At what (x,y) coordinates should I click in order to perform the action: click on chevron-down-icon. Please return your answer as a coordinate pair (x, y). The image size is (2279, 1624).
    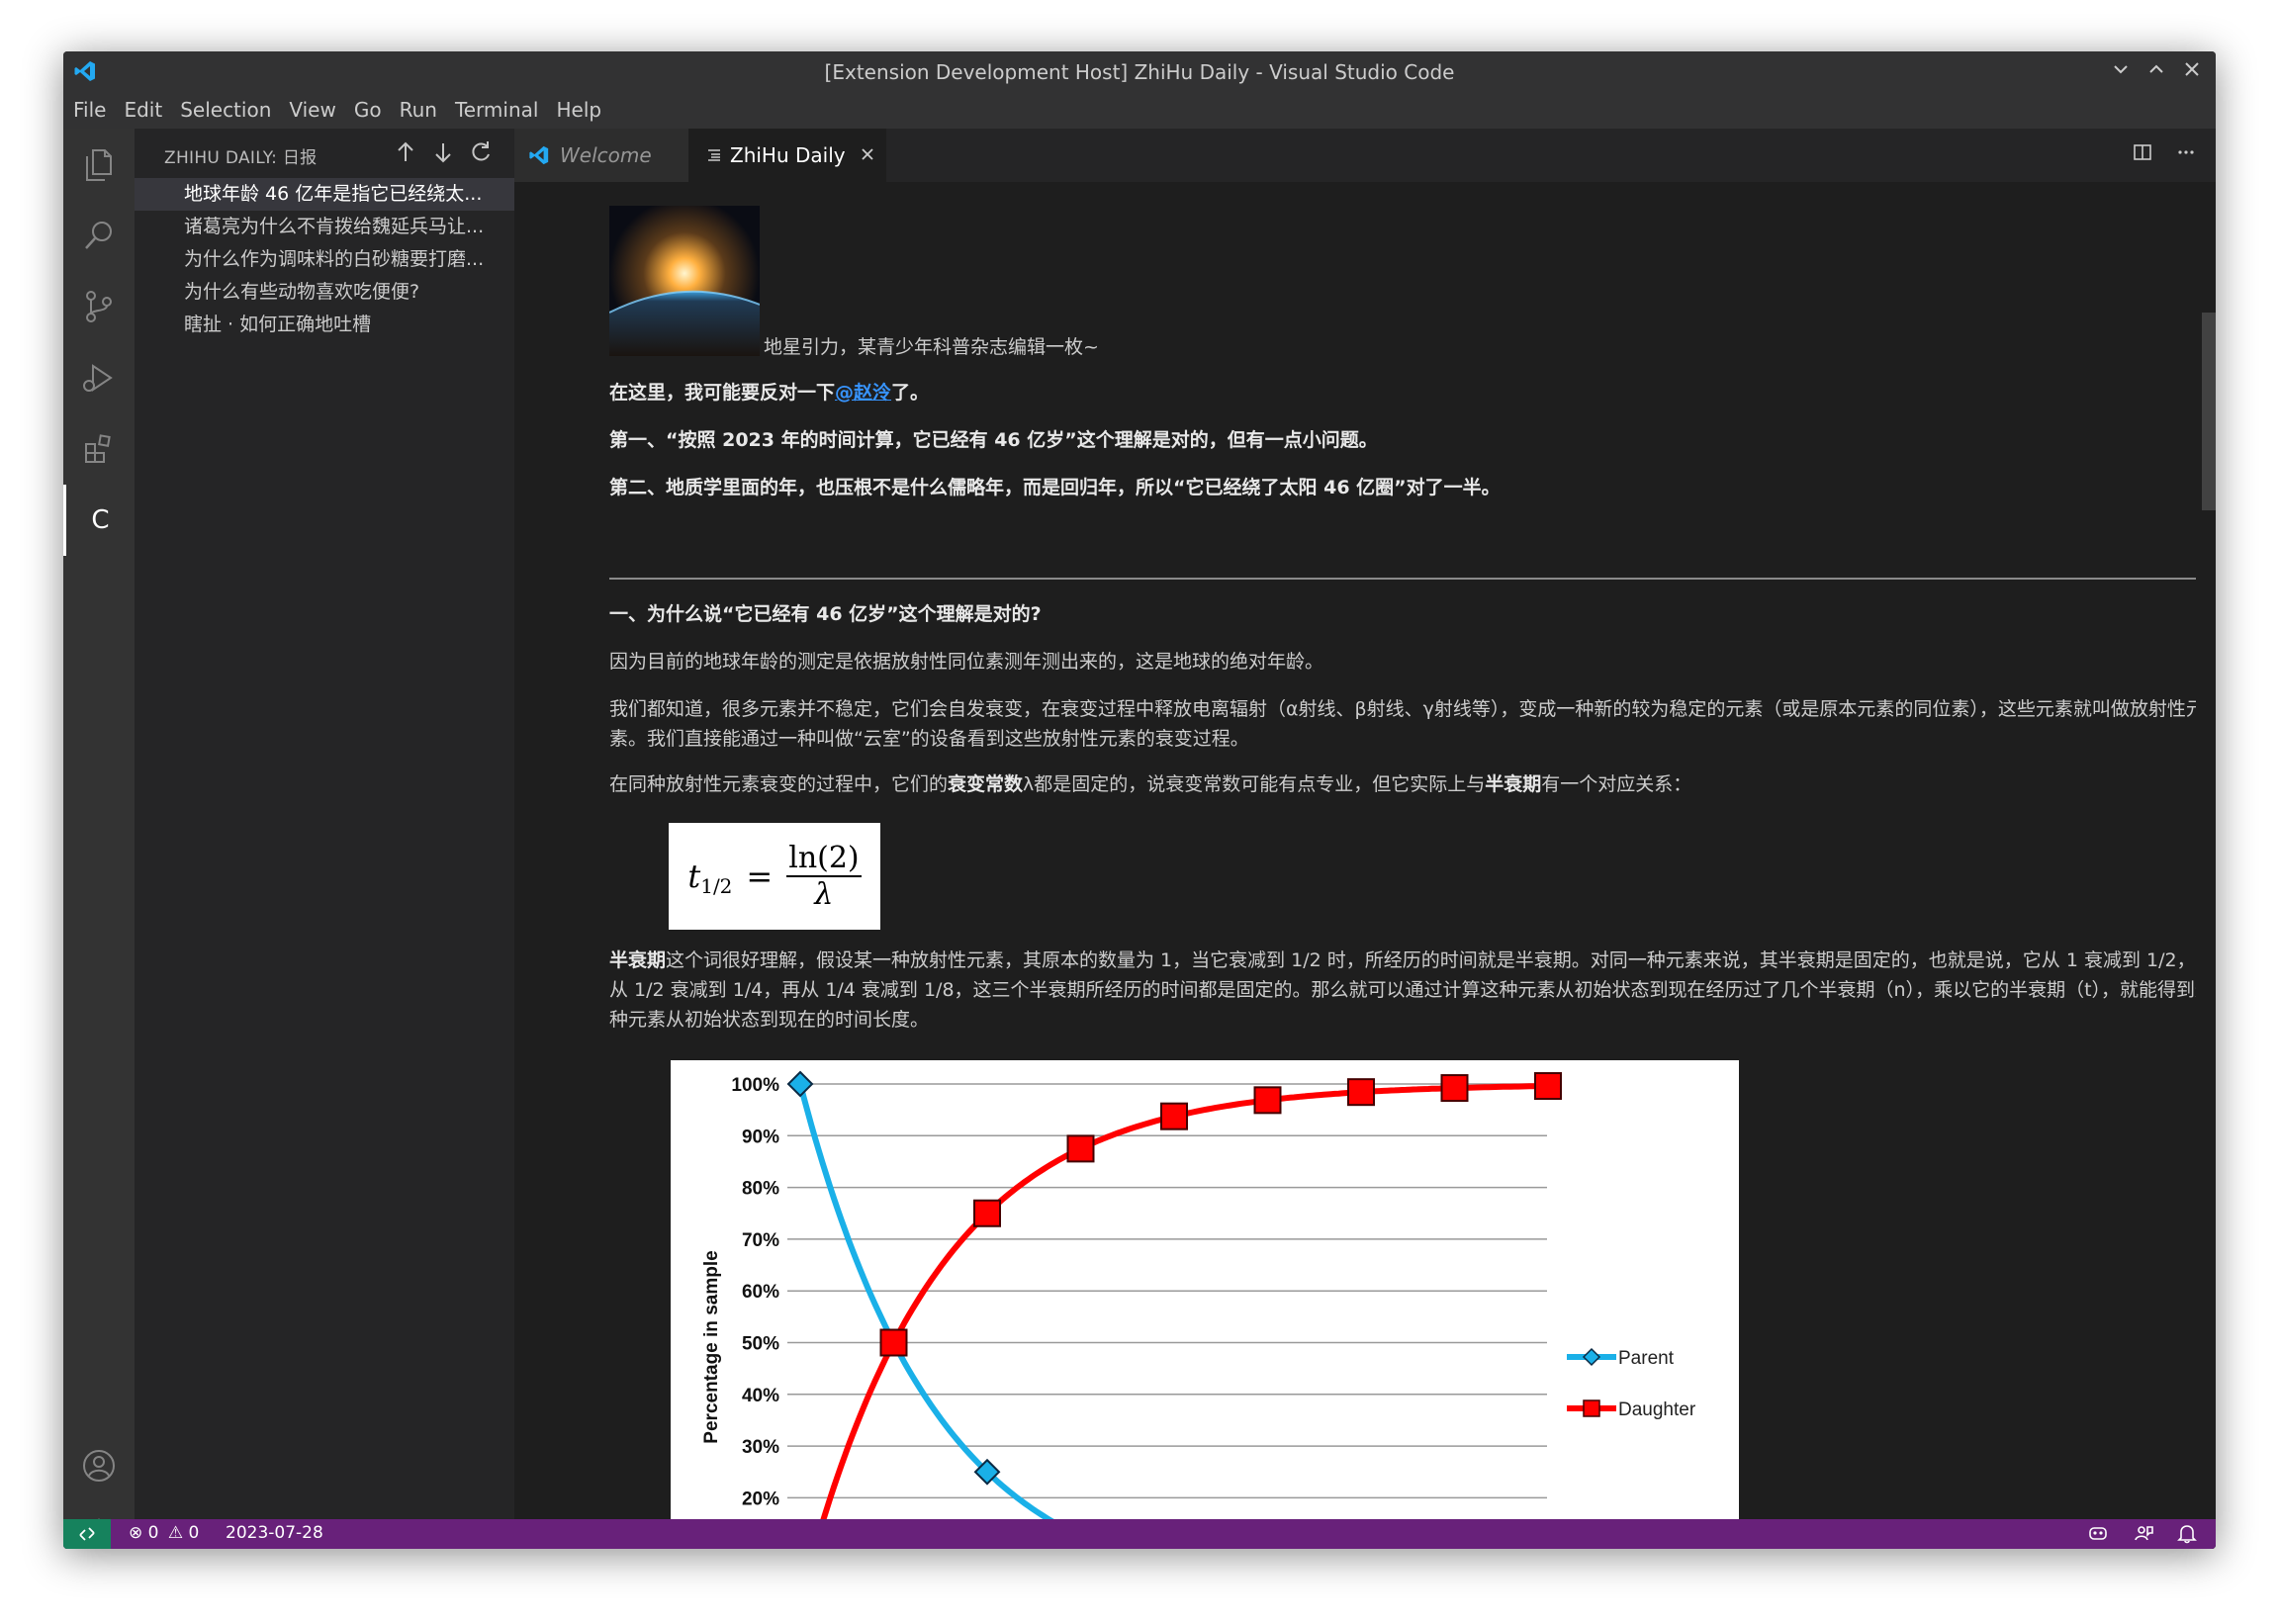
    Looking at the image, I should click on (2121, 71).